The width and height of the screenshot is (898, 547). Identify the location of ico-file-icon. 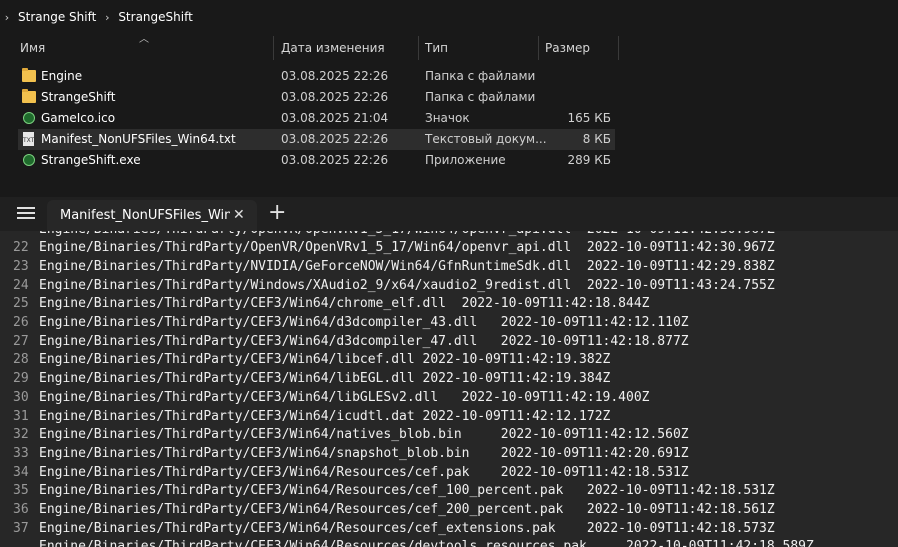
(29, 118).